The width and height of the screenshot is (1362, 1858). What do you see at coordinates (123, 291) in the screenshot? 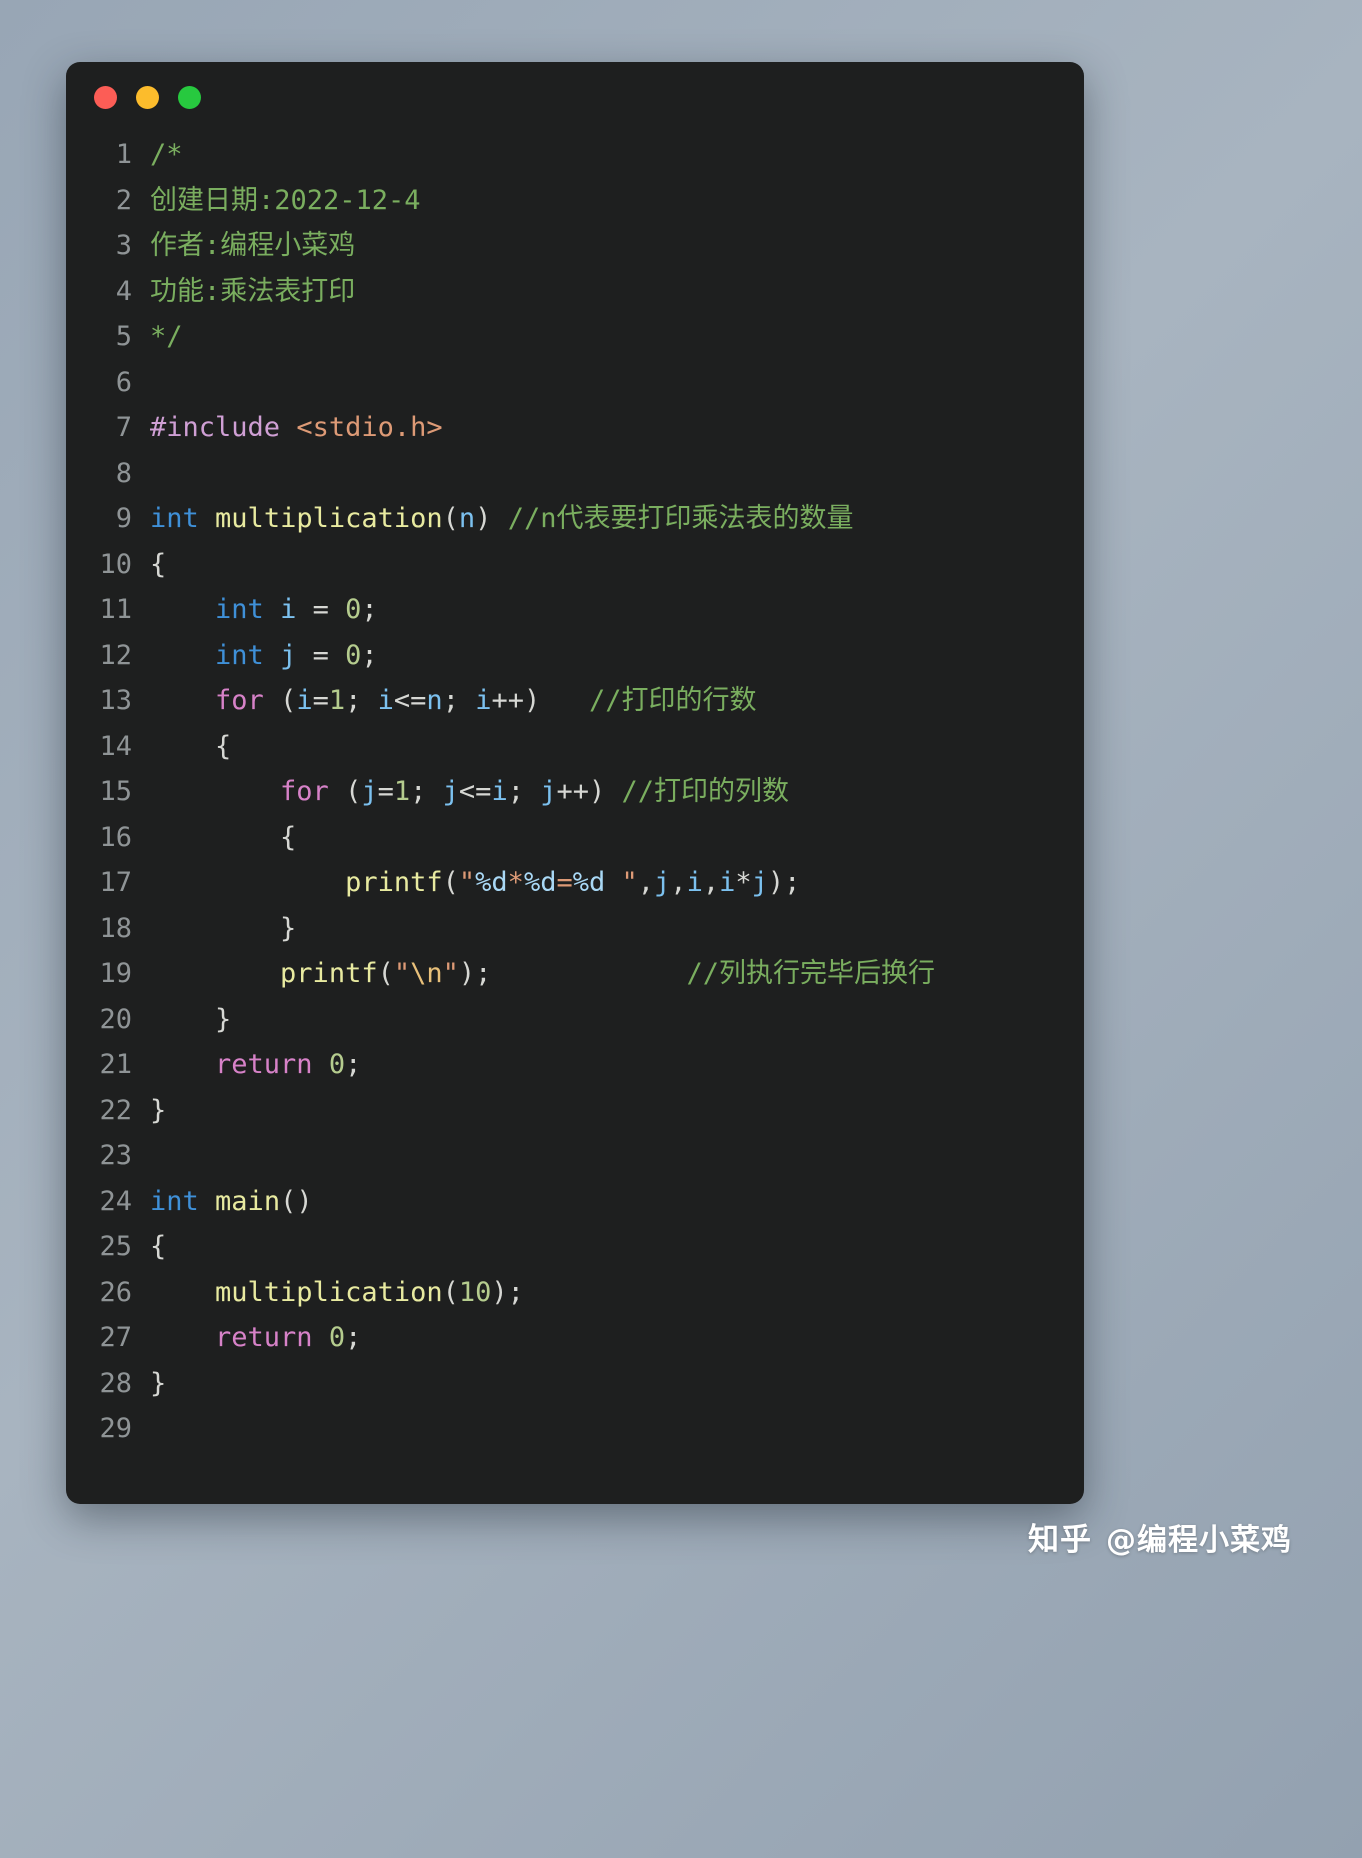
I see `line-number: 4` at bounding box center [123, 291].